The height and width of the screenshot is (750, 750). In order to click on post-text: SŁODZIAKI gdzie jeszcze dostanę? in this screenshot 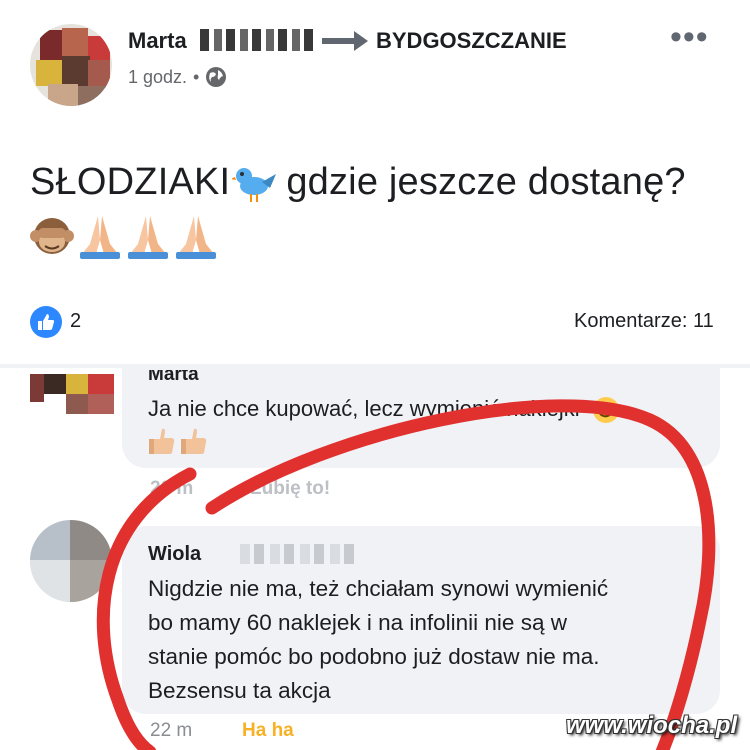, I will do `click(358, 182)`.